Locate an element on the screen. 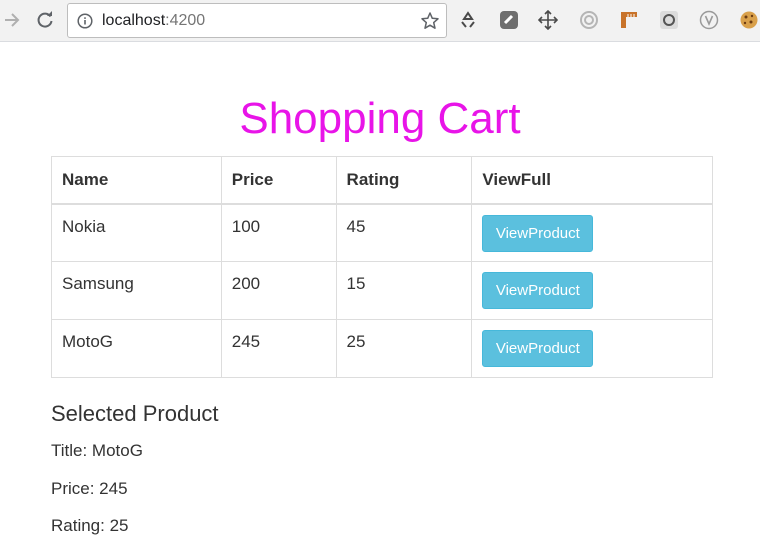 Image resolution: width=760 pixels, height=559 pixels. v-circle-icon is located at coordinates (709, 20).